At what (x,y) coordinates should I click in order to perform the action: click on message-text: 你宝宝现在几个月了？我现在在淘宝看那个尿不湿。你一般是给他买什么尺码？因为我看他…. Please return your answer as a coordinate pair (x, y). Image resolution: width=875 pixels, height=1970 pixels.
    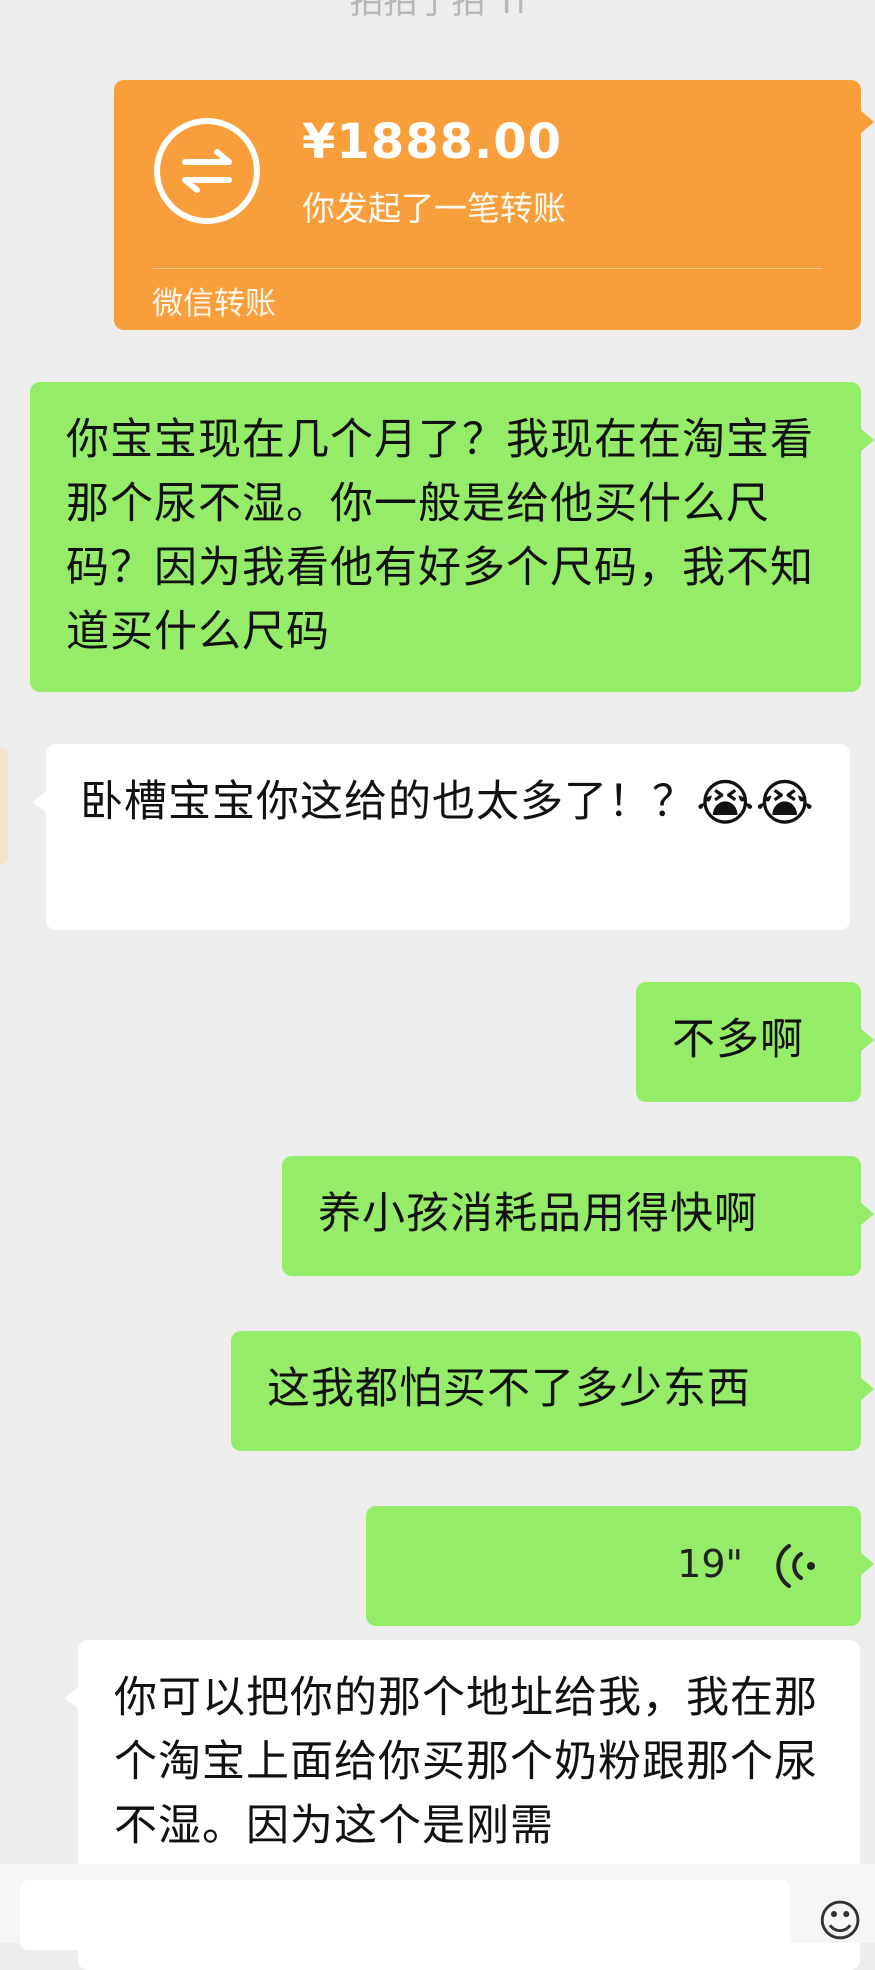
    Looking at the image, I should click on (440, 536).